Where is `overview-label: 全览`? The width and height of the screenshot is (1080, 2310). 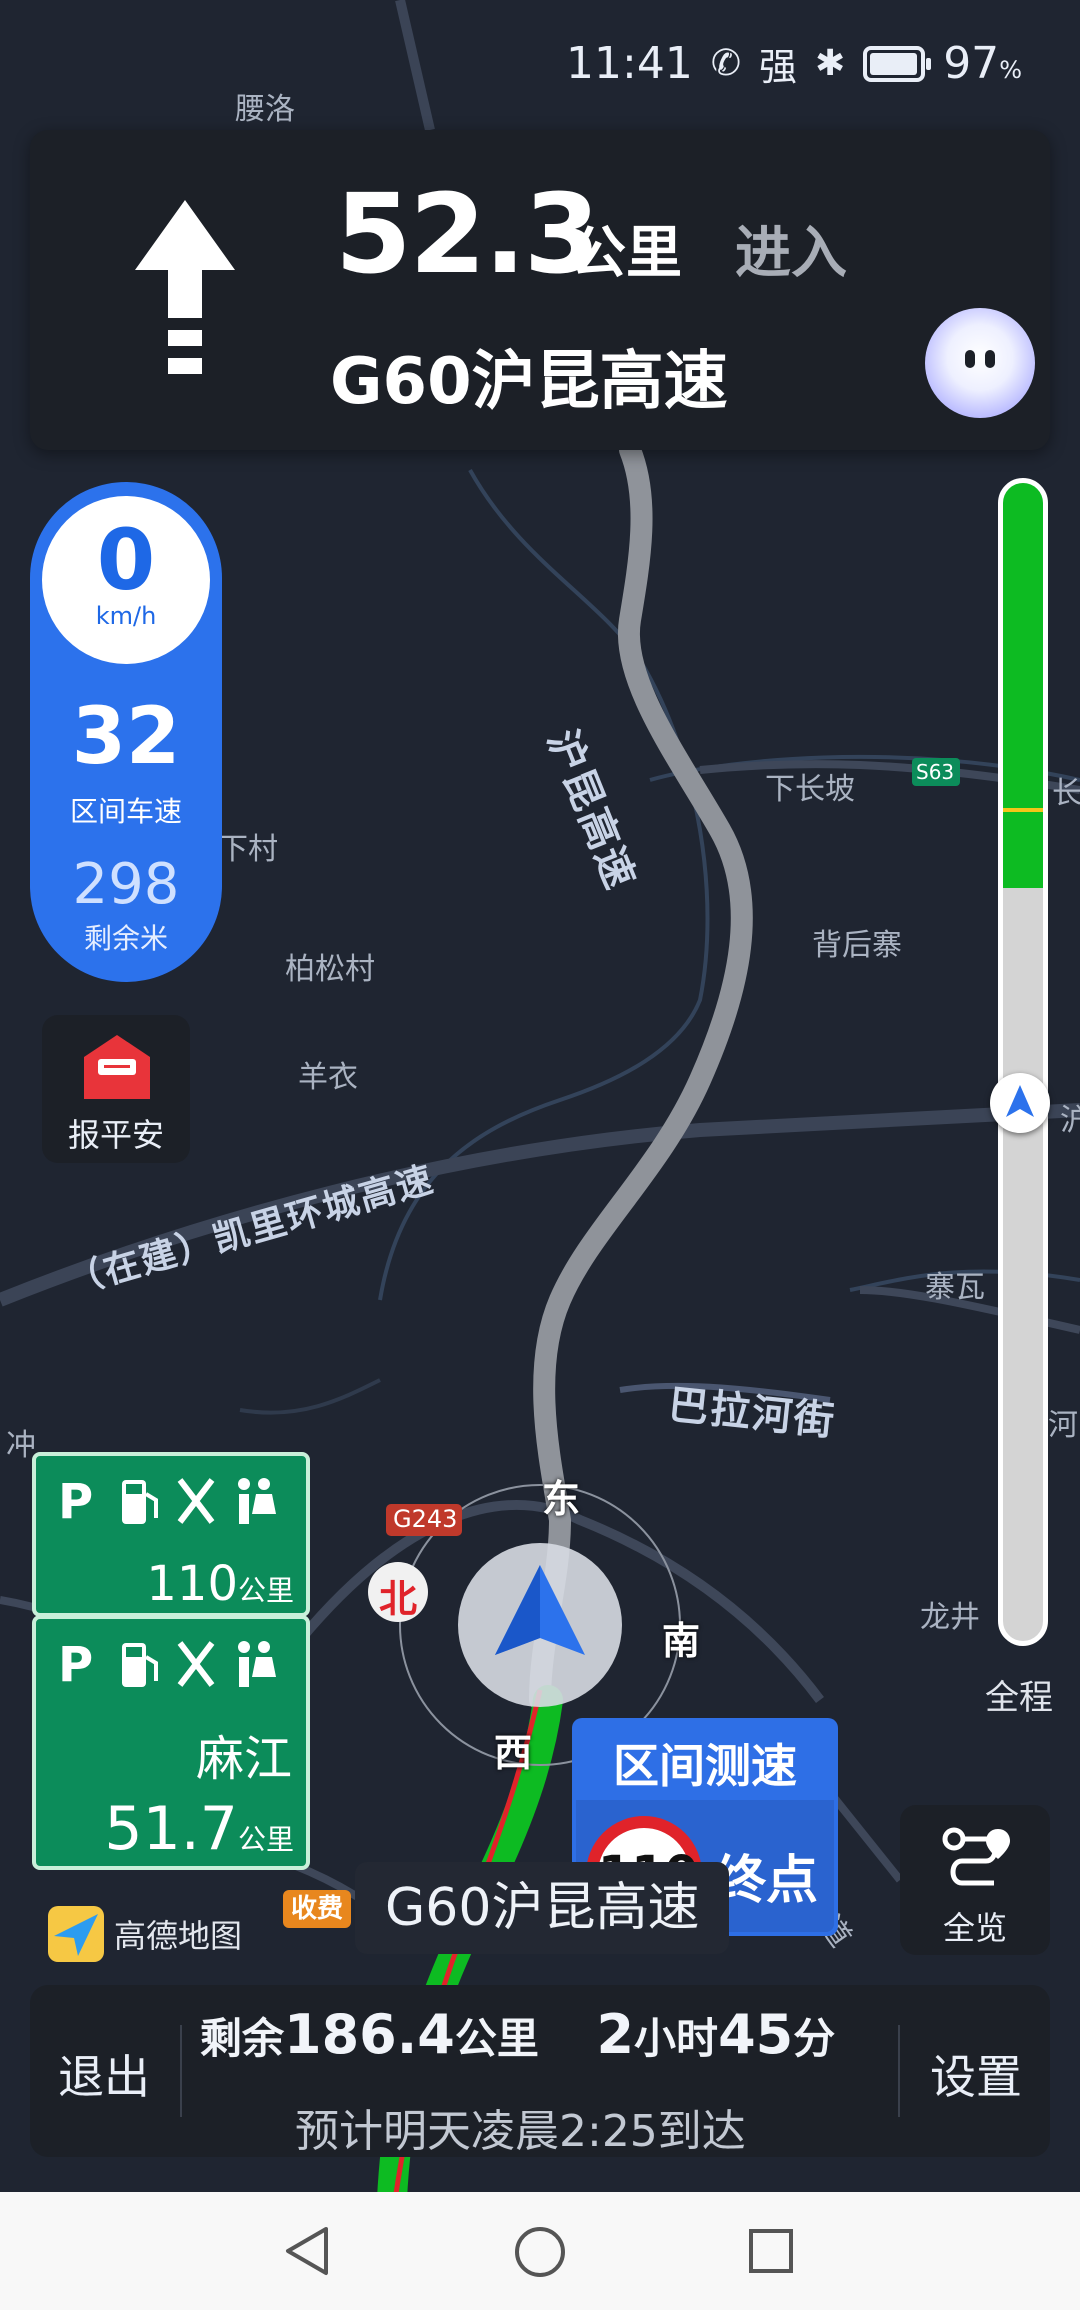
overview-label: 全览 is located at coordinates (974, 1928).